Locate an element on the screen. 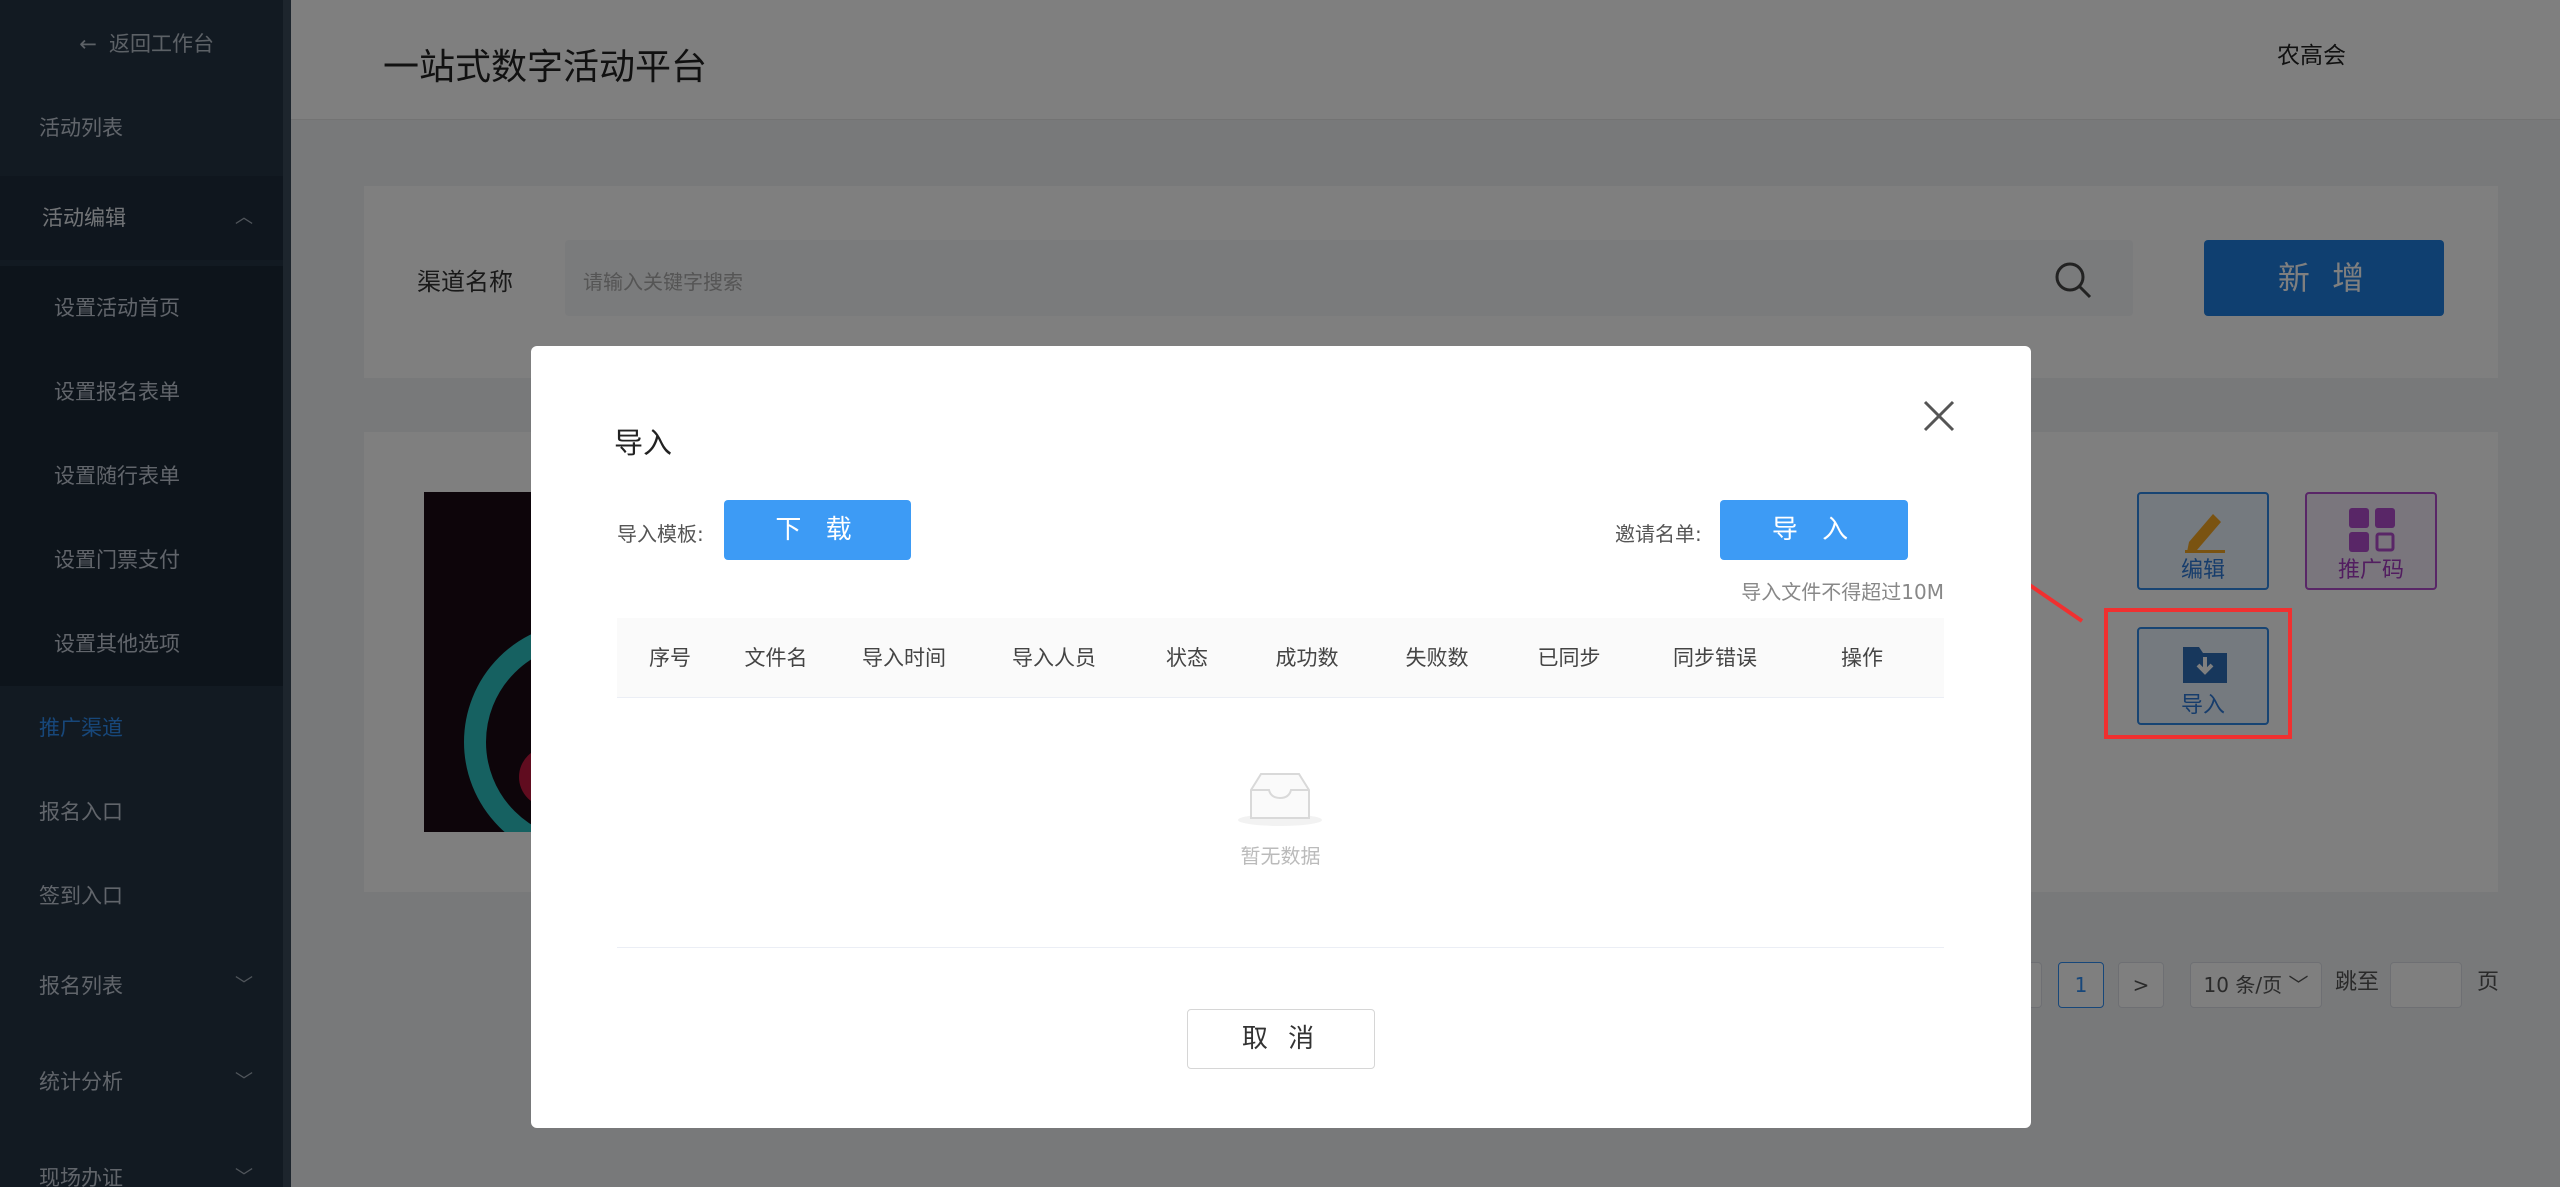 The height and width of the screenshot is (1187, 2560). column-header: 序号 is located at coordinates (670, 658).